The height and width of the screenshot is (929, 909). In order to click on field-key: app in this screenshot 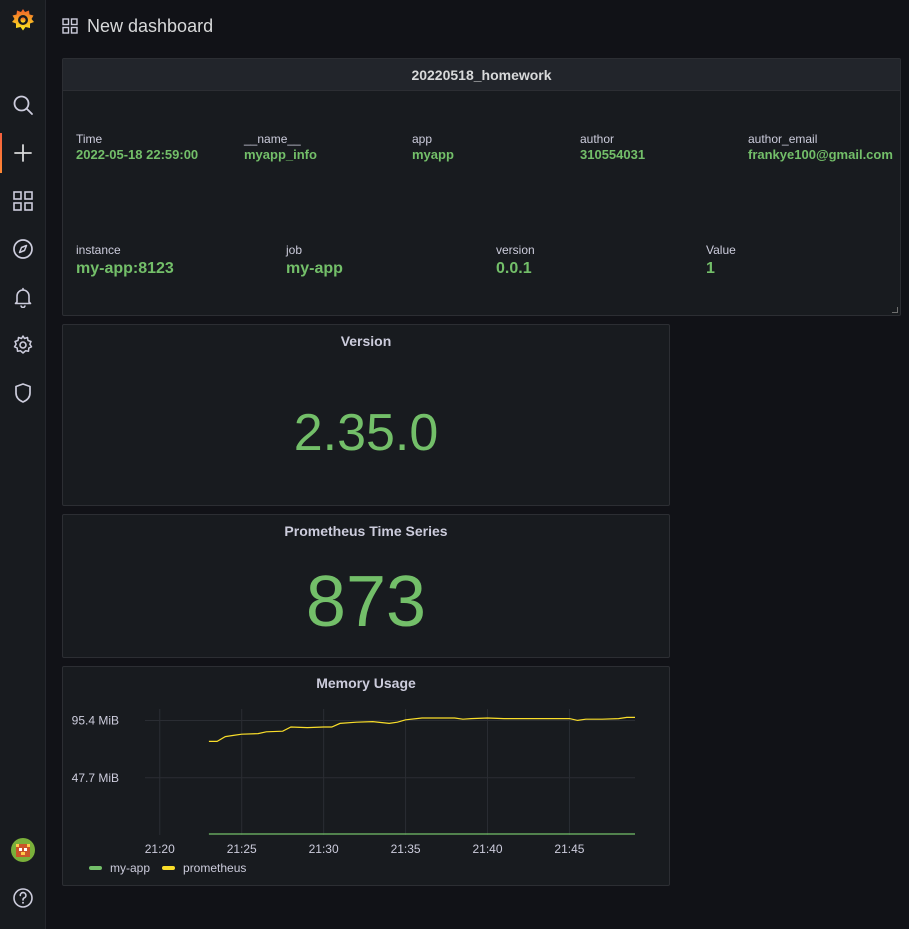, I will do `click(422, 139)`.